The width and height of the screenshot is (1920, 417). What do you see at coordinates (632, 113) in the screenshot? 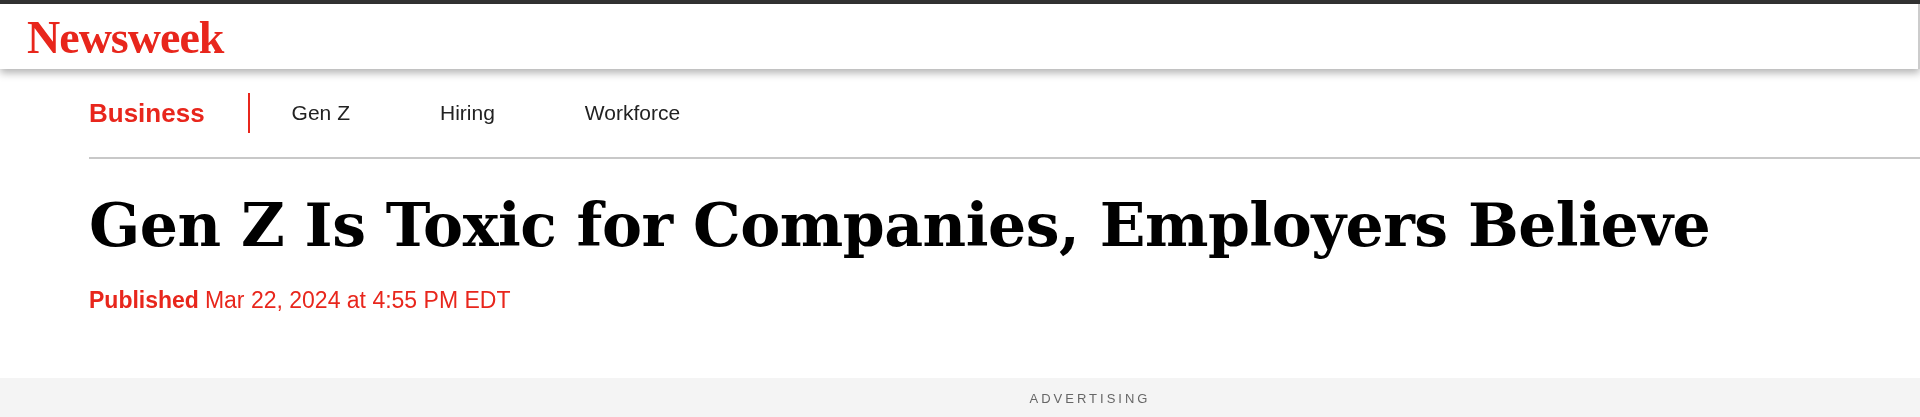
I see `nav-link: Workforce` at bounding box center [632, 113].